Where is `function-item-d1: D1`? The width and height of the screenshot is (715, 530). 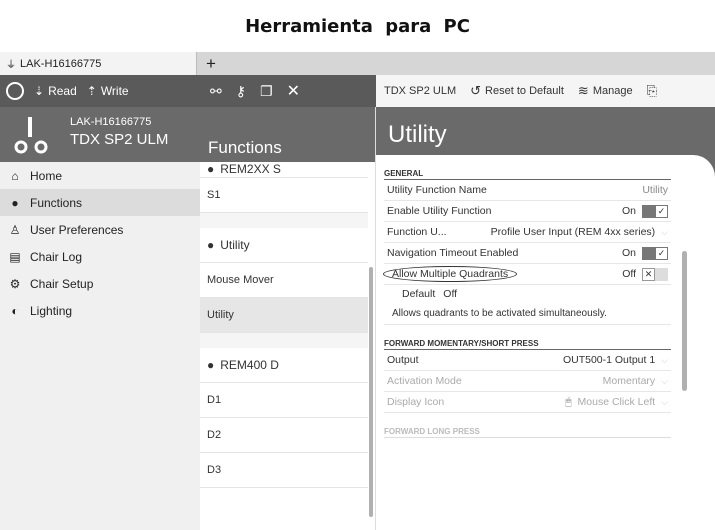
function-item-d1: D1 is located at coordinates (284, 400).